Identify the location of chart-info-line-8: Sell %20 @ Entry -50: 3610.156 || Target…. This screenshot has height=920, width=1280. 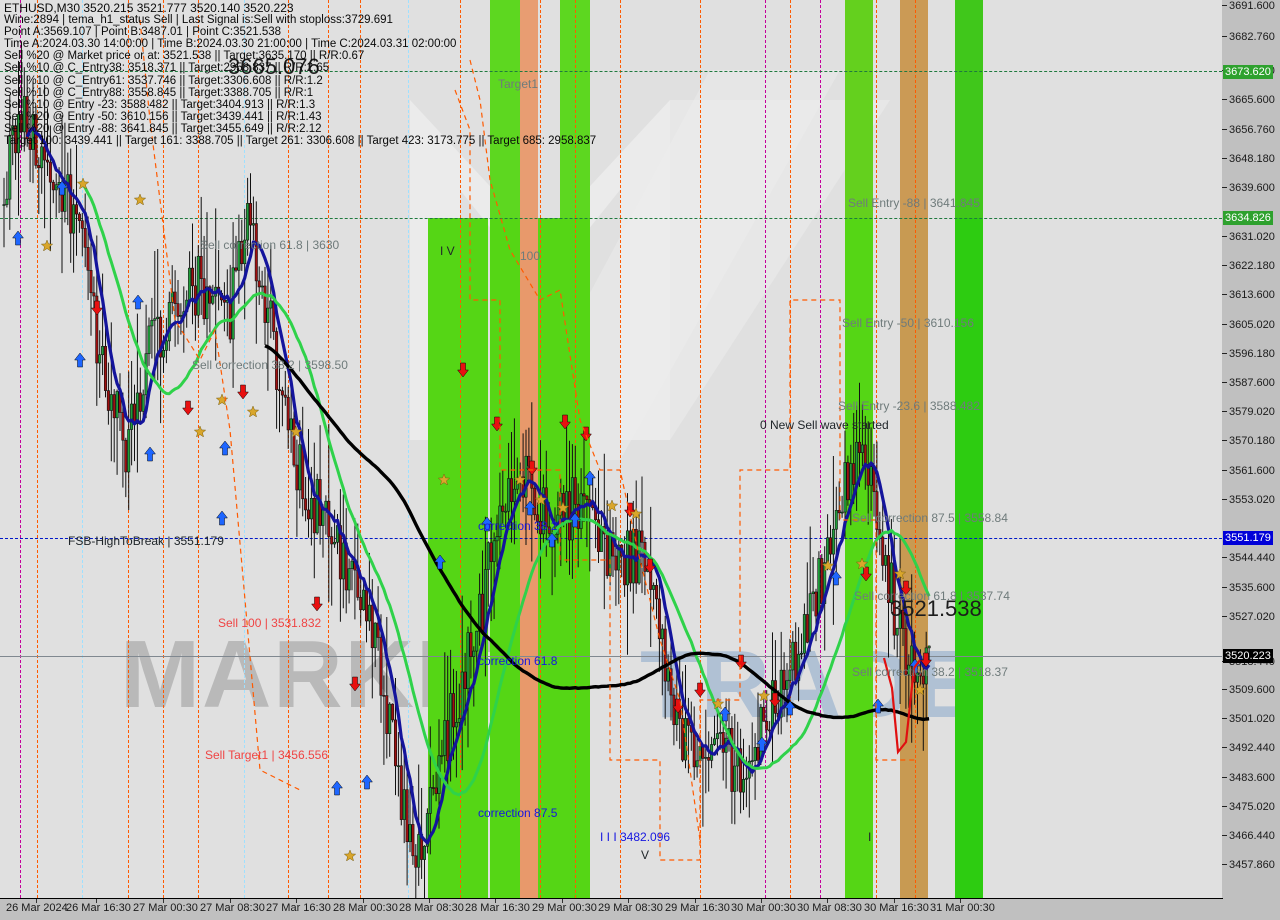
(163, 116).